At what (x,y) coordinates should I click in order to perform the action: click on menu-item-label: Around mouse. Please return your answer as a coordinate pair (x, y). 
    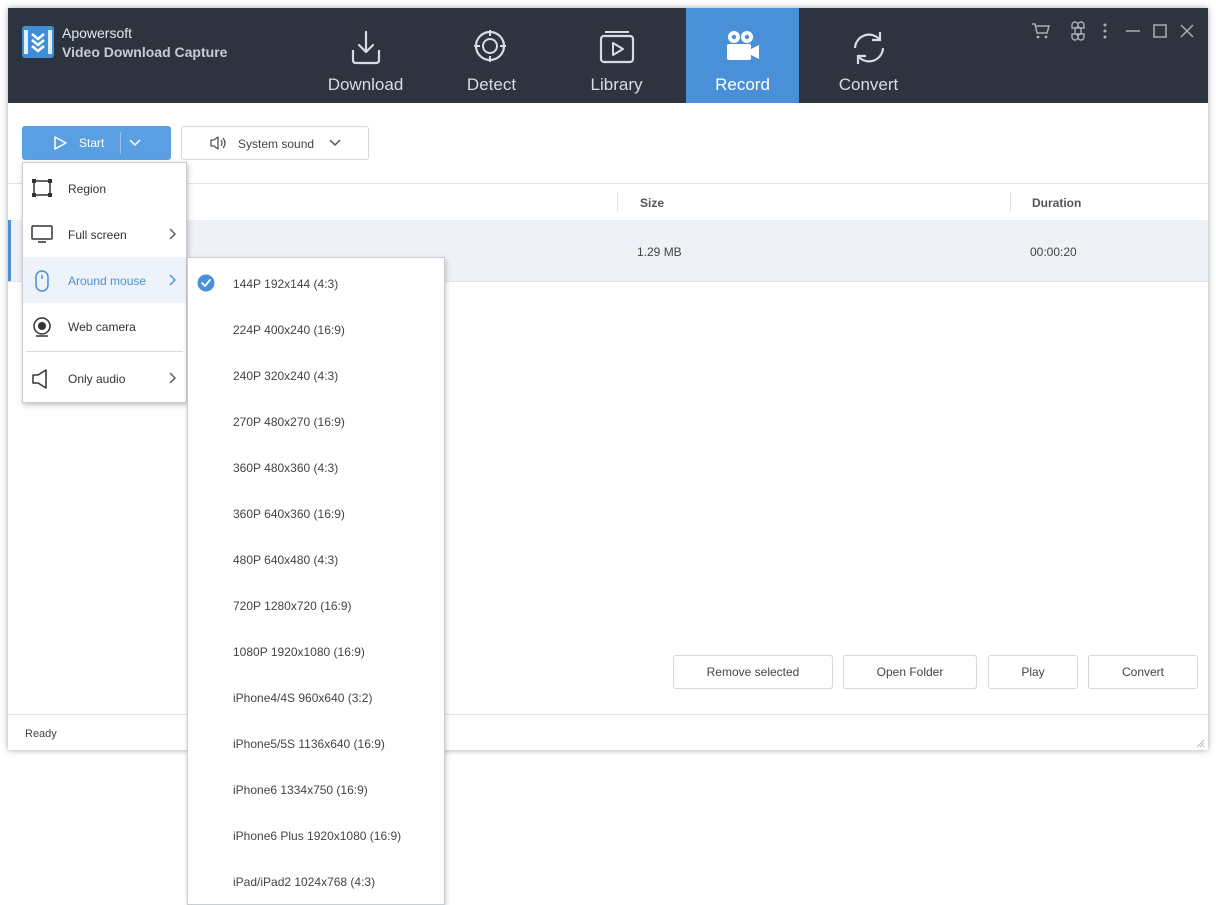
    Looking at the image, I should click on (107, 281).